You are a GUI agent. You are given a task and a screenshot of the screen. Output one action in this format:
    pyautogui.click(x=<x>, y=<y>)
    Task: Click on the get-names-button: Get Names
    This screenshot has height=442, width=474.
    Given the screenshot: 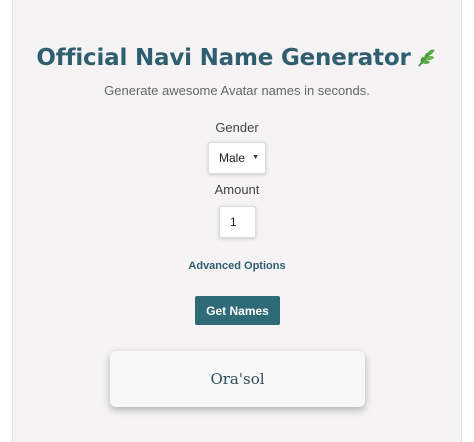 What is the action you would take?
    pyautogui.click(x=237, y=310)
    